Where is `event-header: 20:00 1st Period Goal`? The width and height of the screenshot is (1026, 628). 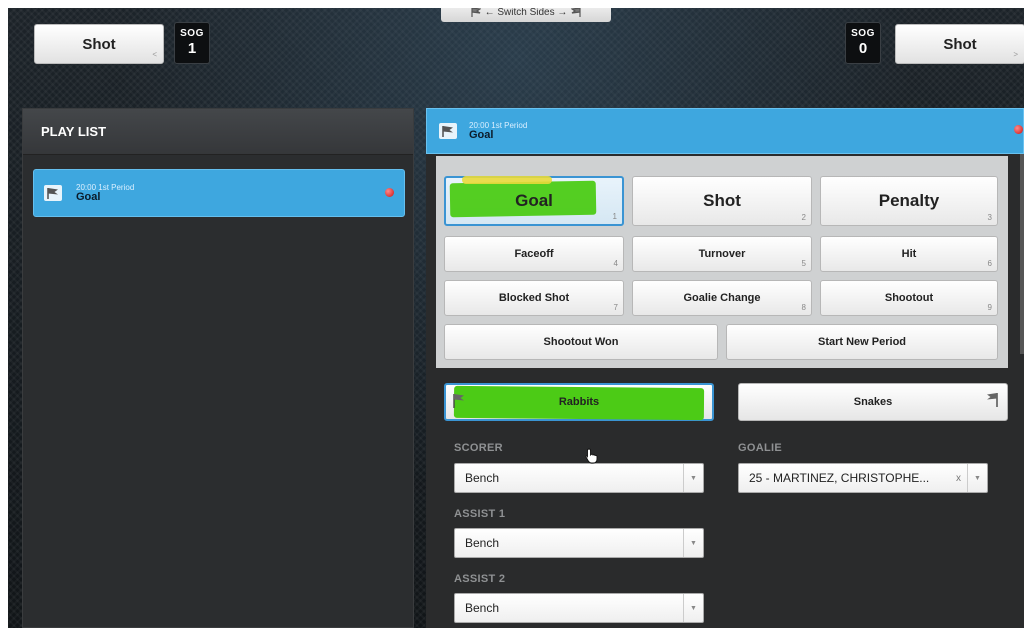 event-header: 20:00 1st Period Goal is located at coordinates (725, 131).